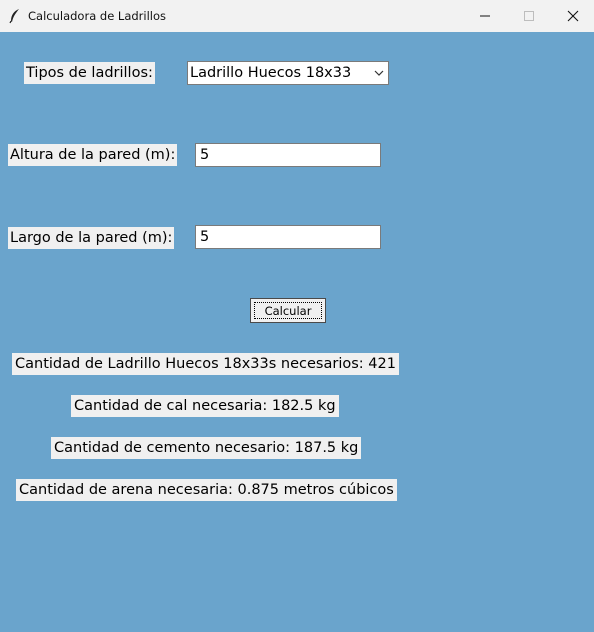 This screenshot has height=632, width=594. I want to click on minimize-icon, so click(485, 16).